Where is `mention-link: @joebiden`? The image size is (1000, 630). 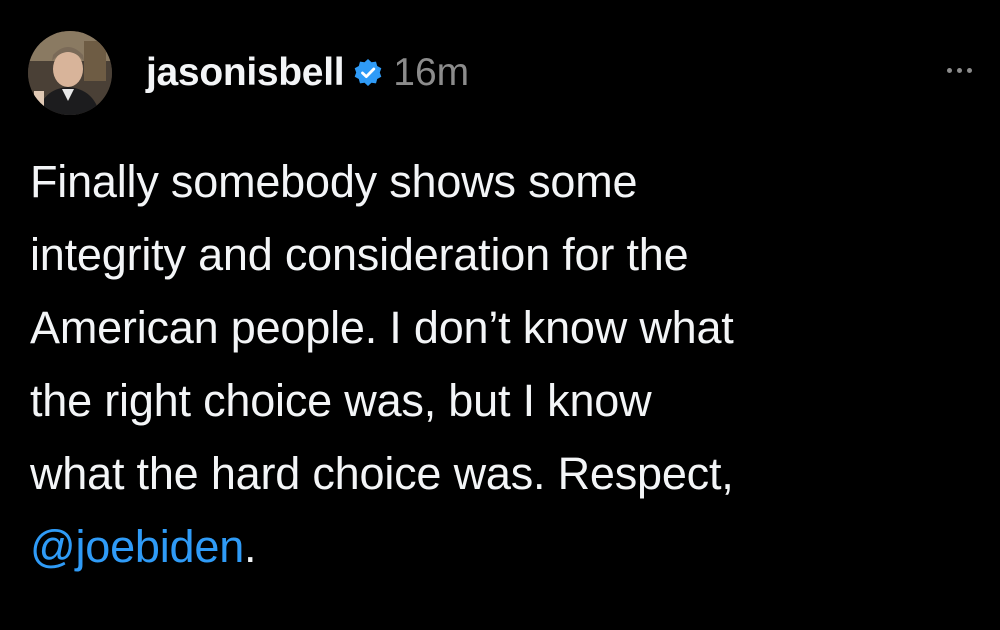 mention-link: @joebiden is located at coordinates (137, 546).